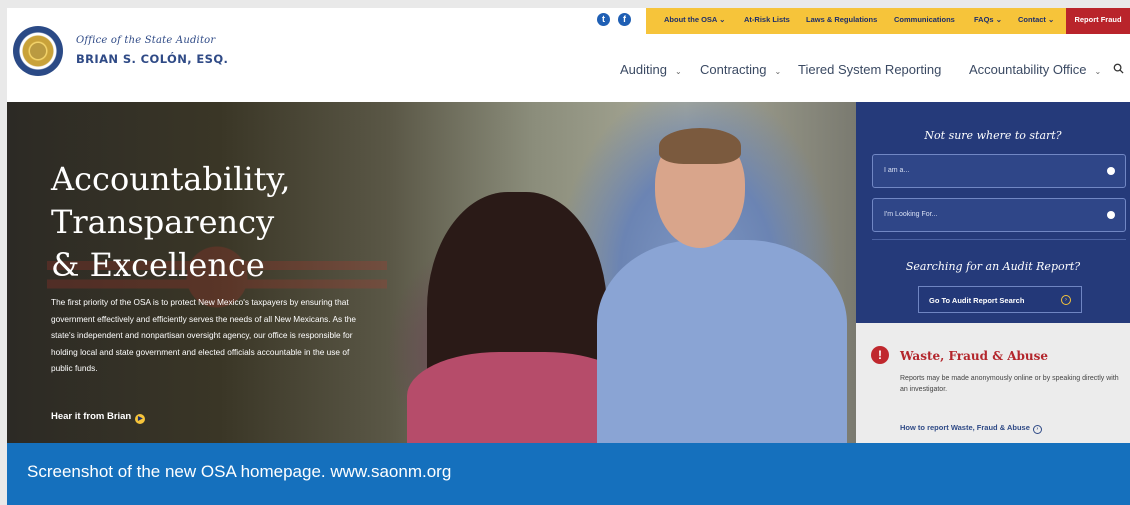 The image size is (1130, 505). I want to click on office-title: Office of the State Auditor, so click(146, 40).